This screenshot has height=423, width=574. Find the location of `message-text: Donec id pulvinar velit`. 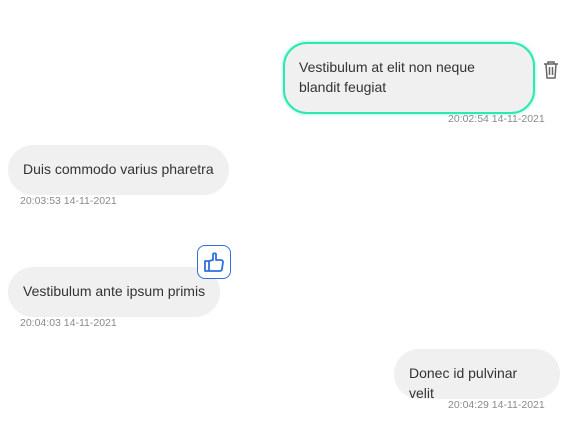

message-text: Donec id pulvinar velit is located at coordinates (463, 383).